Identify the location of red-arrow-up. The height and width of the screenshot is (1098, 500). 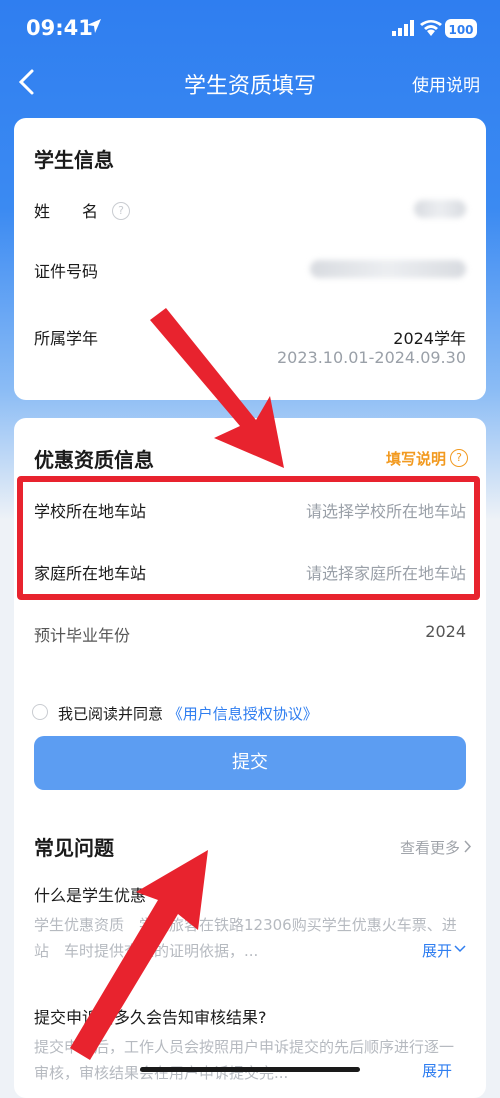
(139, 955).